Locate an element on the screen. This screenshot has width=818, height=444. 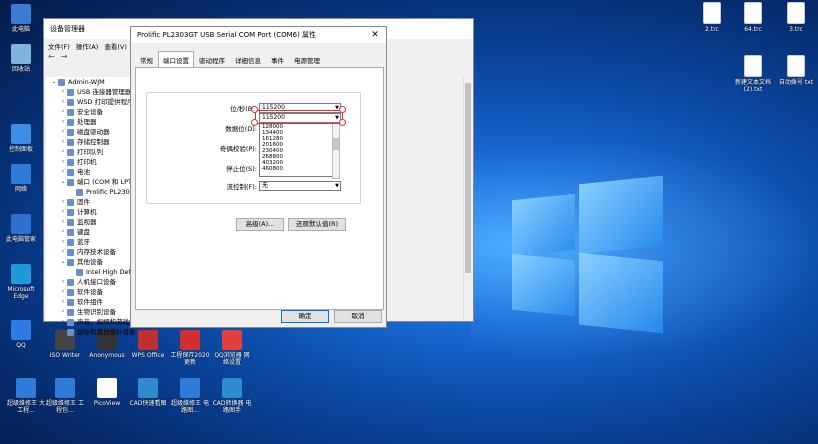
scroll-thumb is located at coordinates (468, 178).